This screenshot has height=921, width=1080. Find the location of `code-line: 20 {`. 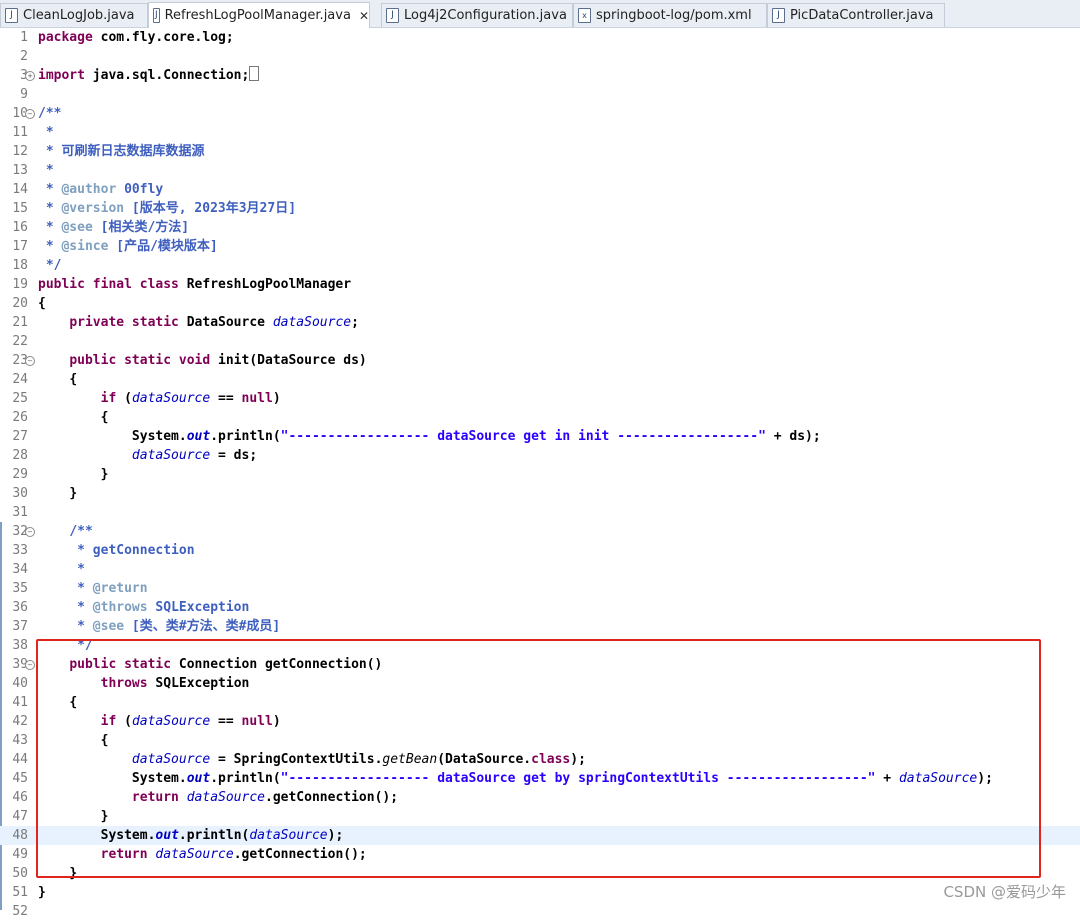

code-line: 20 { is located at coordinates (29, 303).